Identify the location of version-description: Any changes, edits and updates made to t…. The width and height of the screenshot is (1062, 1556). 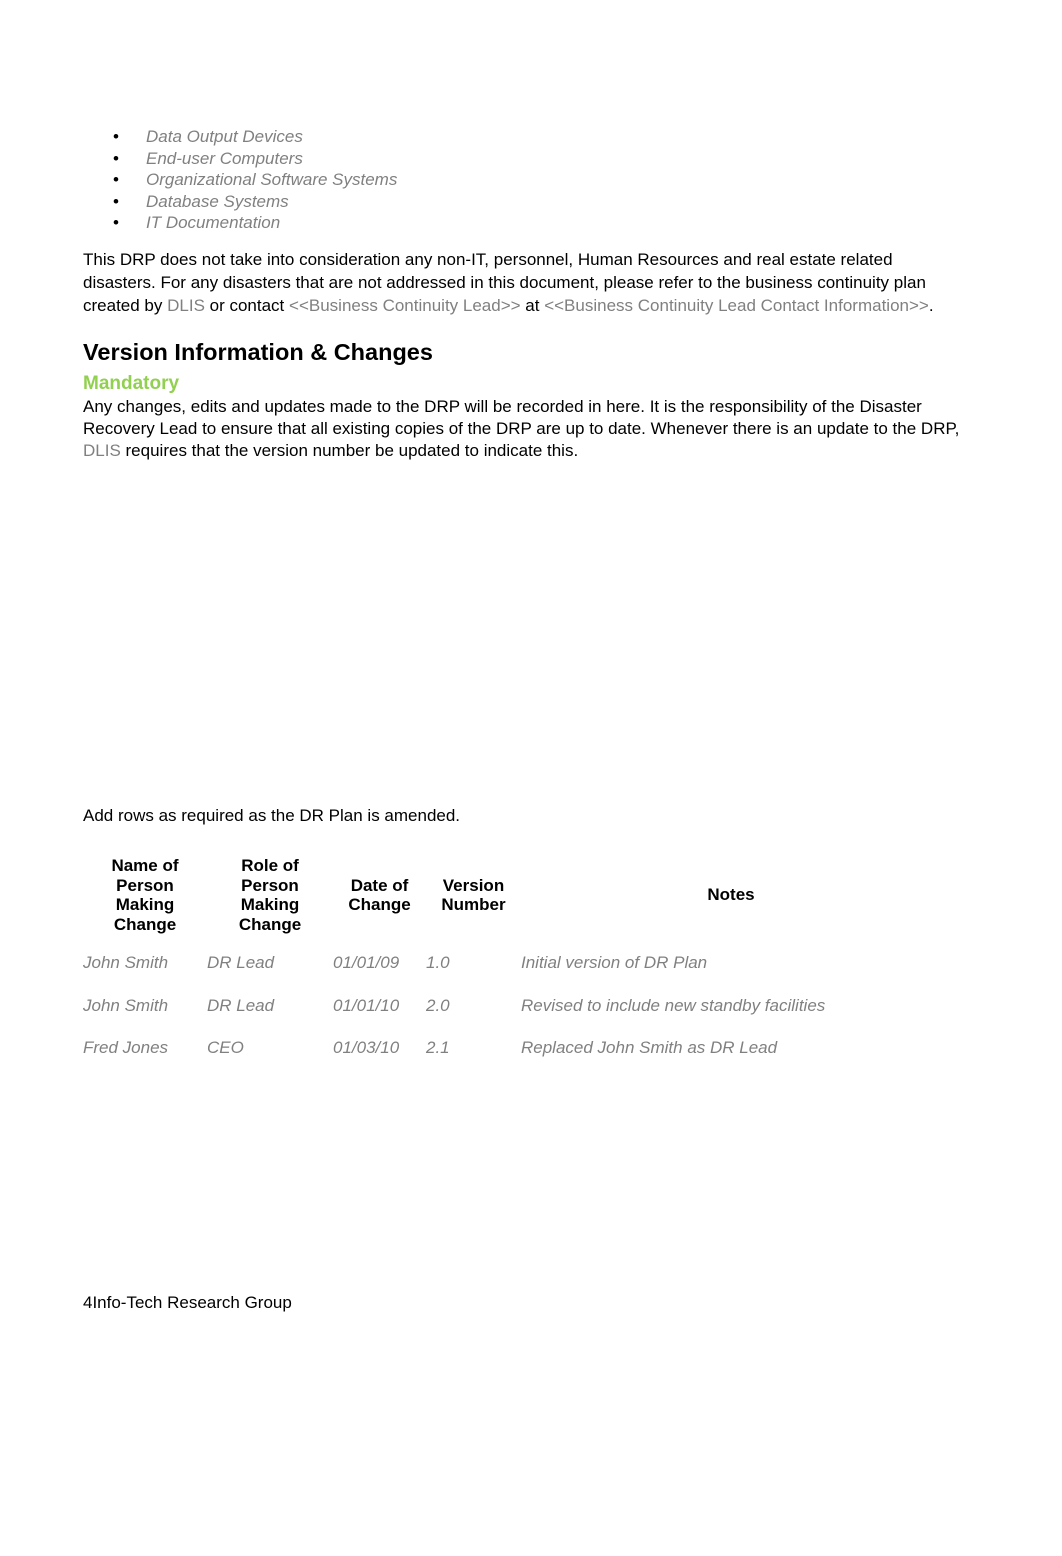
(521, 428).